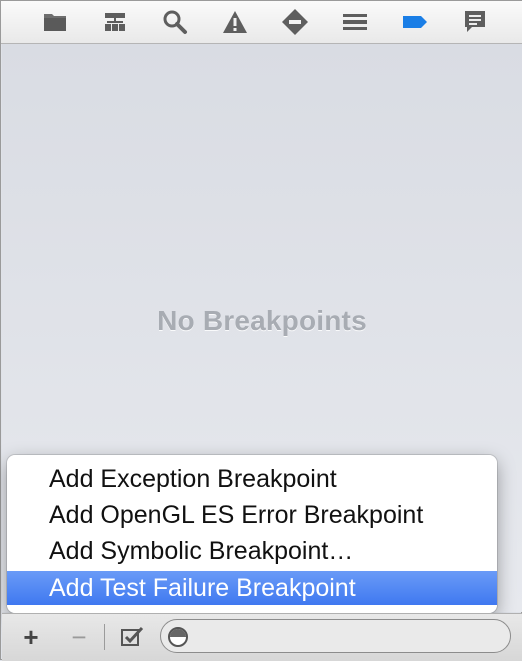  Describe the element at coordinates (355, 22) in the screenshot. I see `debug-navigator-icon` at that location.